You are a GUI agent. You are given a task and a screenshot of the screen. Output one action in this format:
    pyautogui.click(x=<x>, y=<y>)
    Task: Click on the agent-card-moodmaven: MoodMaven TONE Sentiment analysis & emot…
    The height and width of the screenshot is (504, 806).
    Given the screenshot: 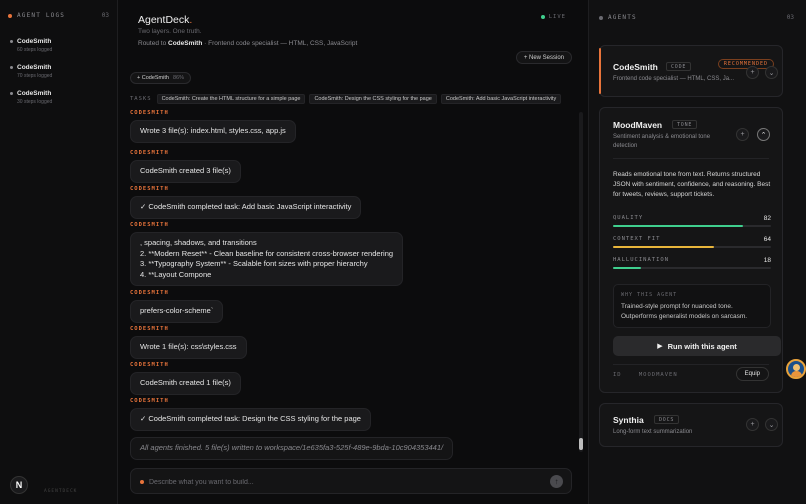 What is the action you would take?
    pyautogui.click(x=691, y=250)
    